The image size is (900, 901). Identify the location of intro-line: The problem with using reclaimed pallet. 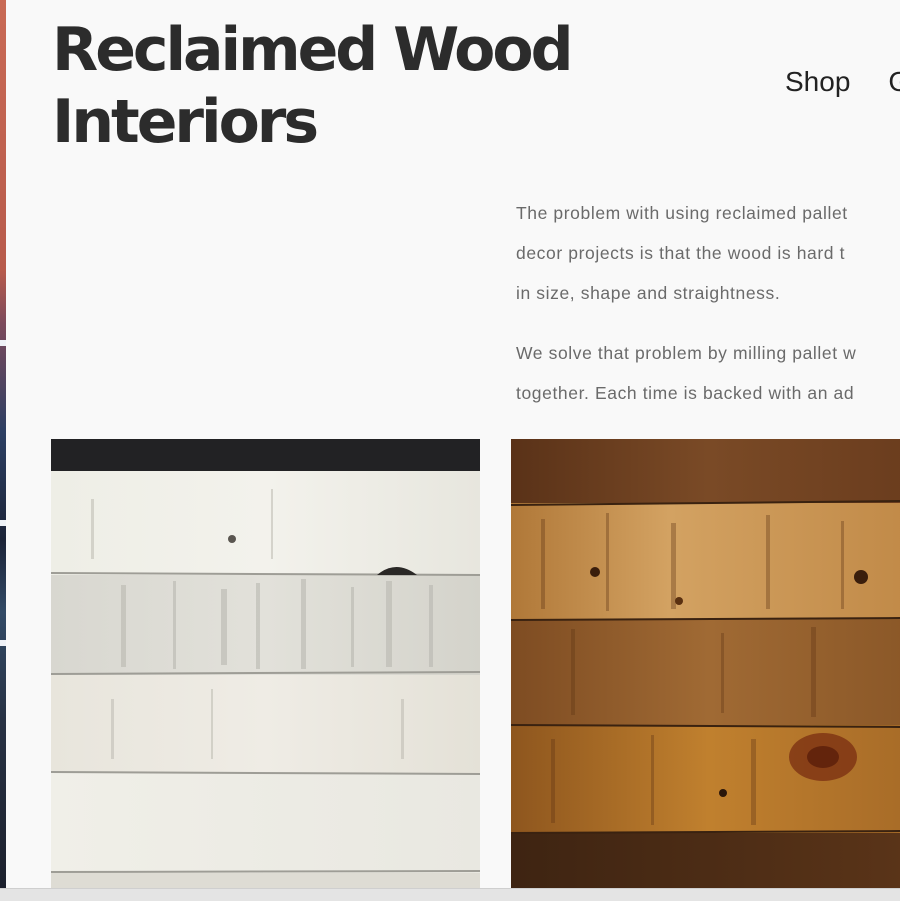
(682, 213).